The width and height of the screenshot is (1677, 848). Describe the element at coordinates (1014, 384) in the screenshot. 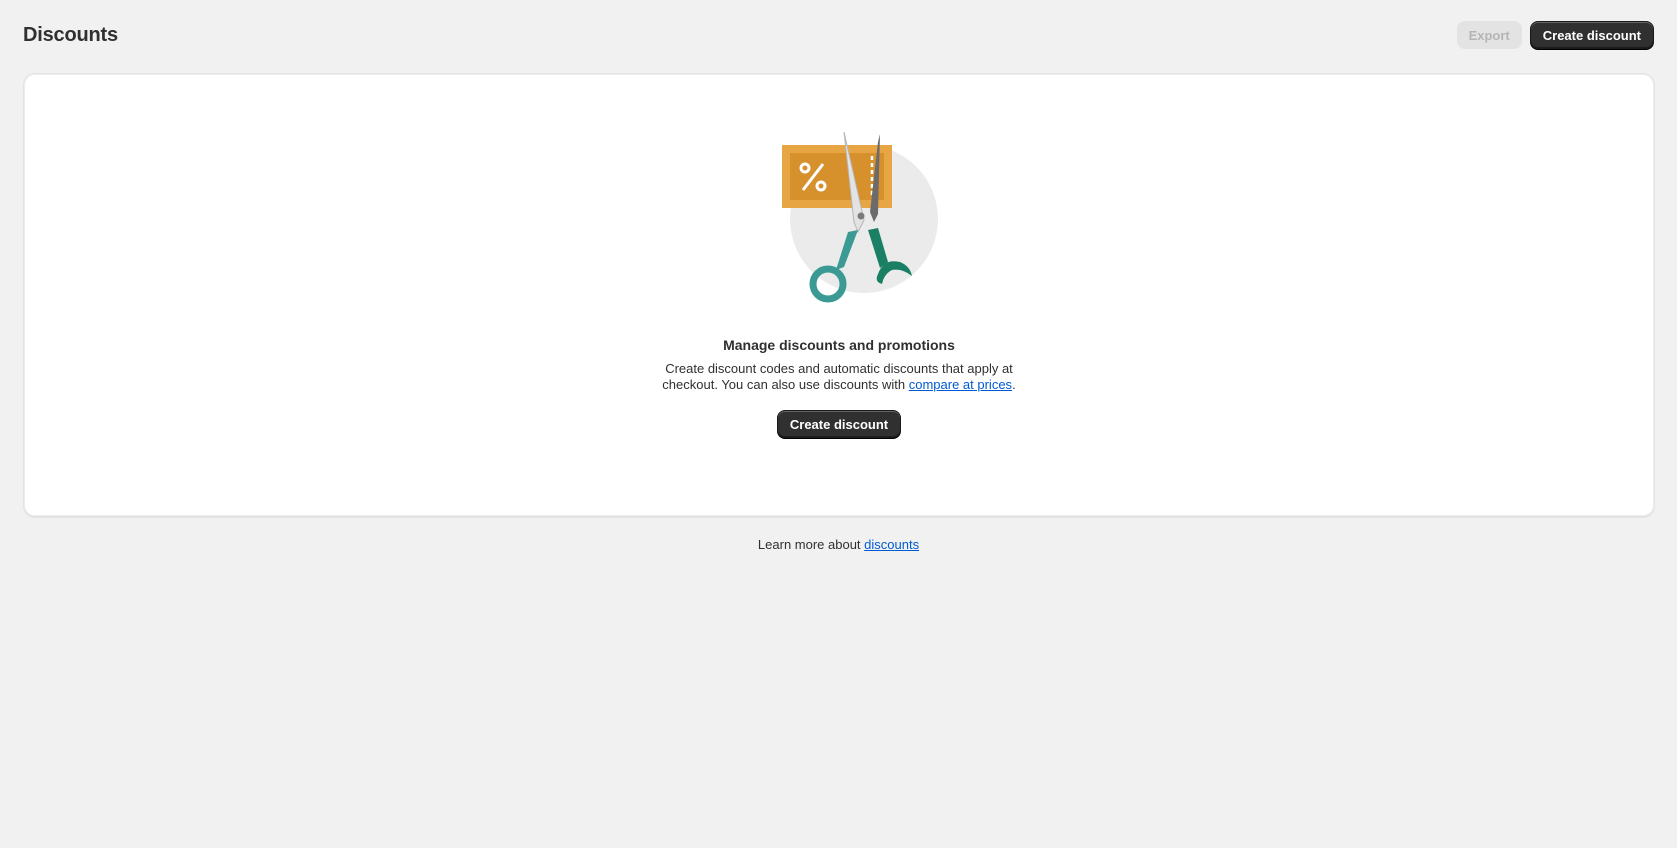

I see `description-line2-suffix: .` at that location.